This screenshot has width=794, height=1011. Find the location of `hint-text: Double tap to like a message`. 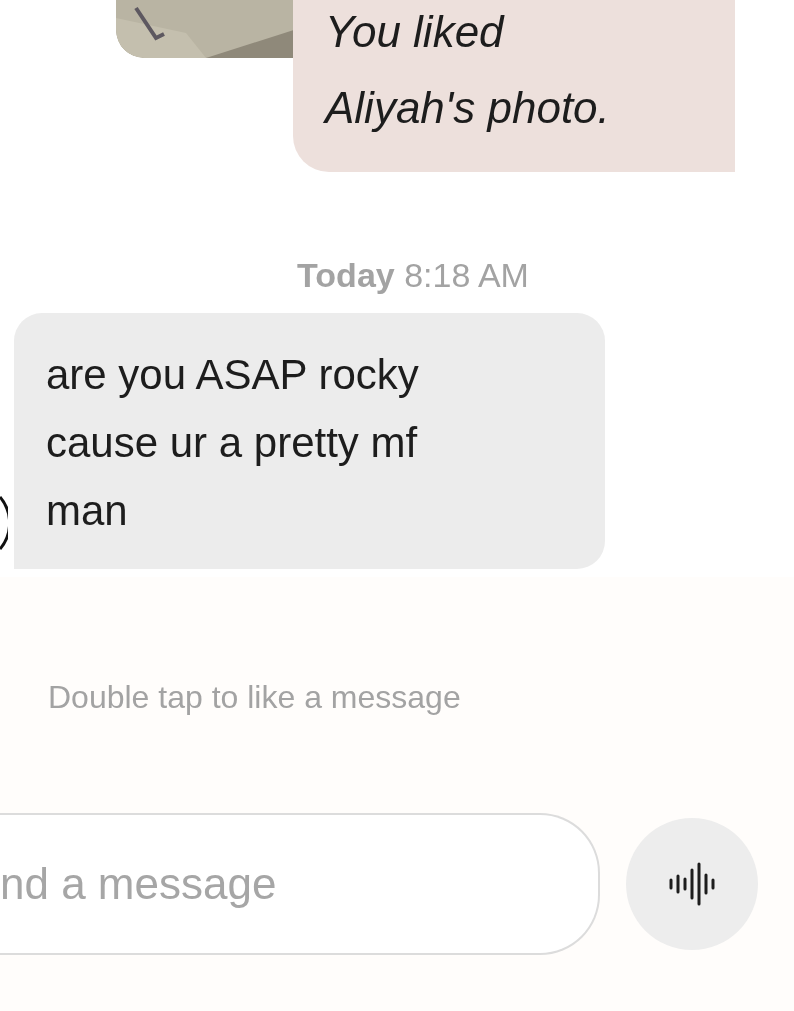

hint-text: Double tap to like a message is located at coordinates (254, 697).